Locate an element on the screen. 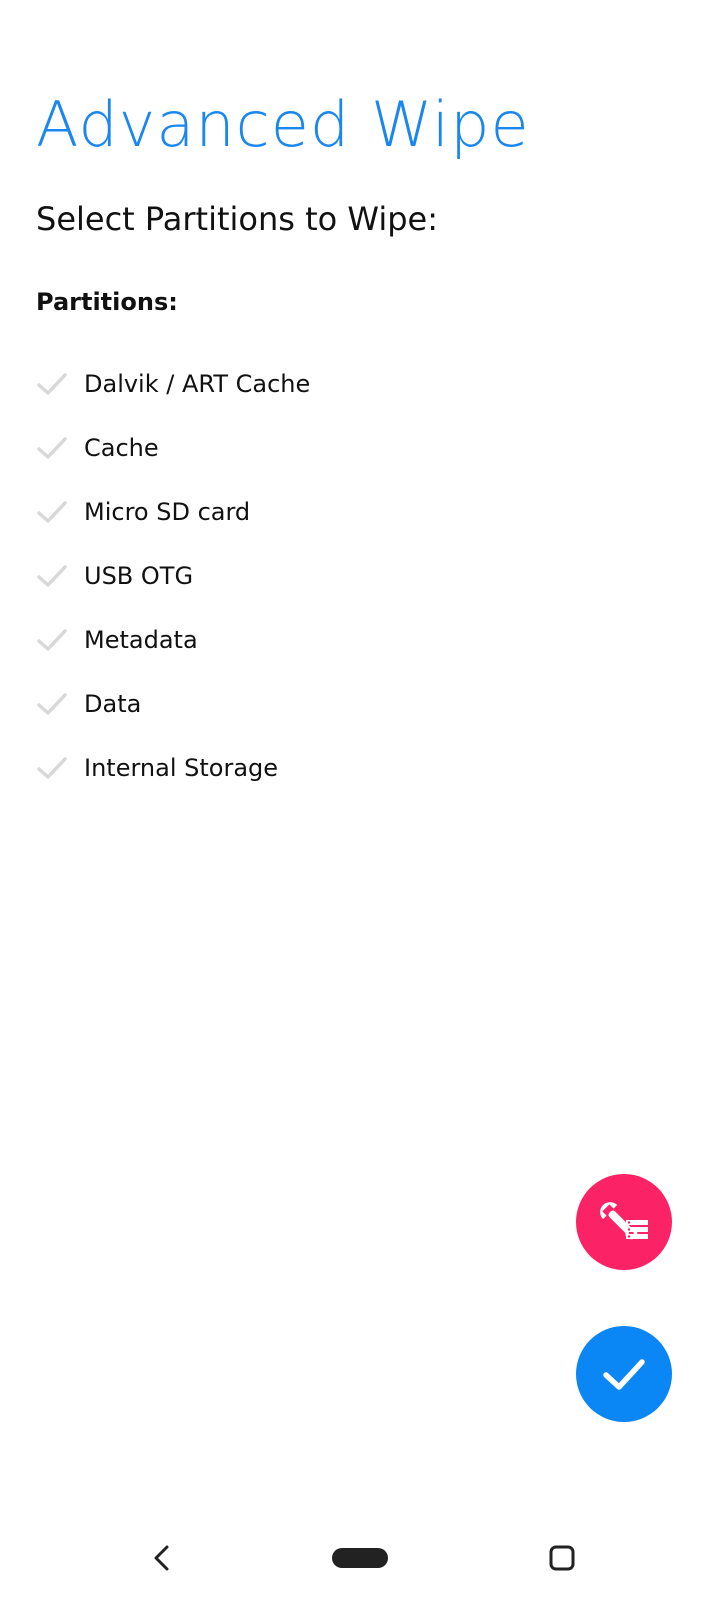 This screenshot has width=720, height=1612. checkmark-icon is located at coordinates (624, 1374).